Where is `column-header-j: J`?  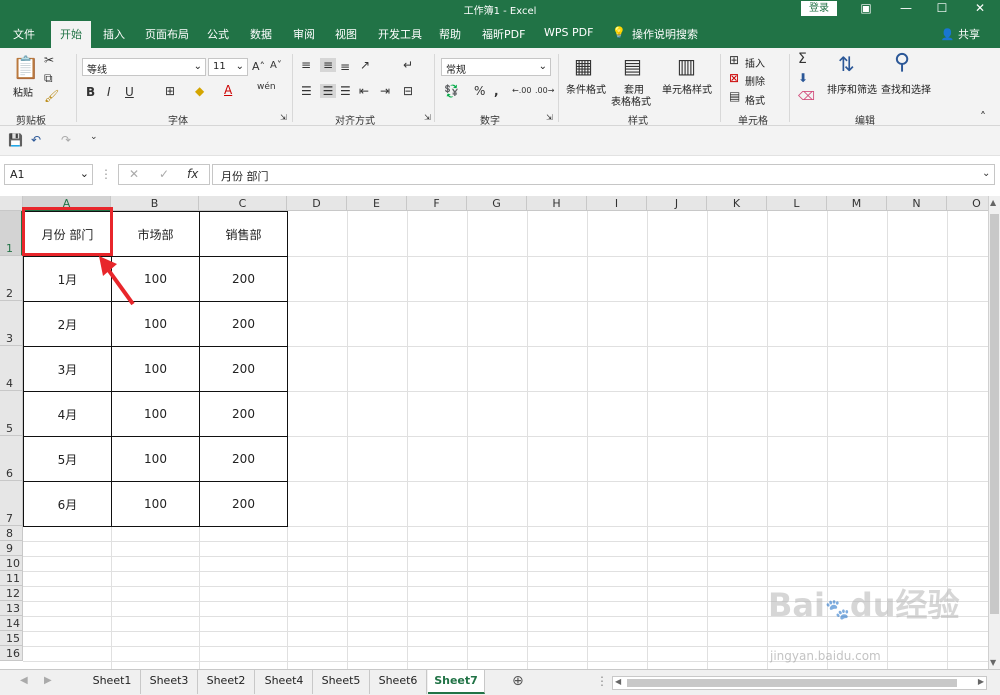 column-header-j: J is located at coordinates (677, 203).